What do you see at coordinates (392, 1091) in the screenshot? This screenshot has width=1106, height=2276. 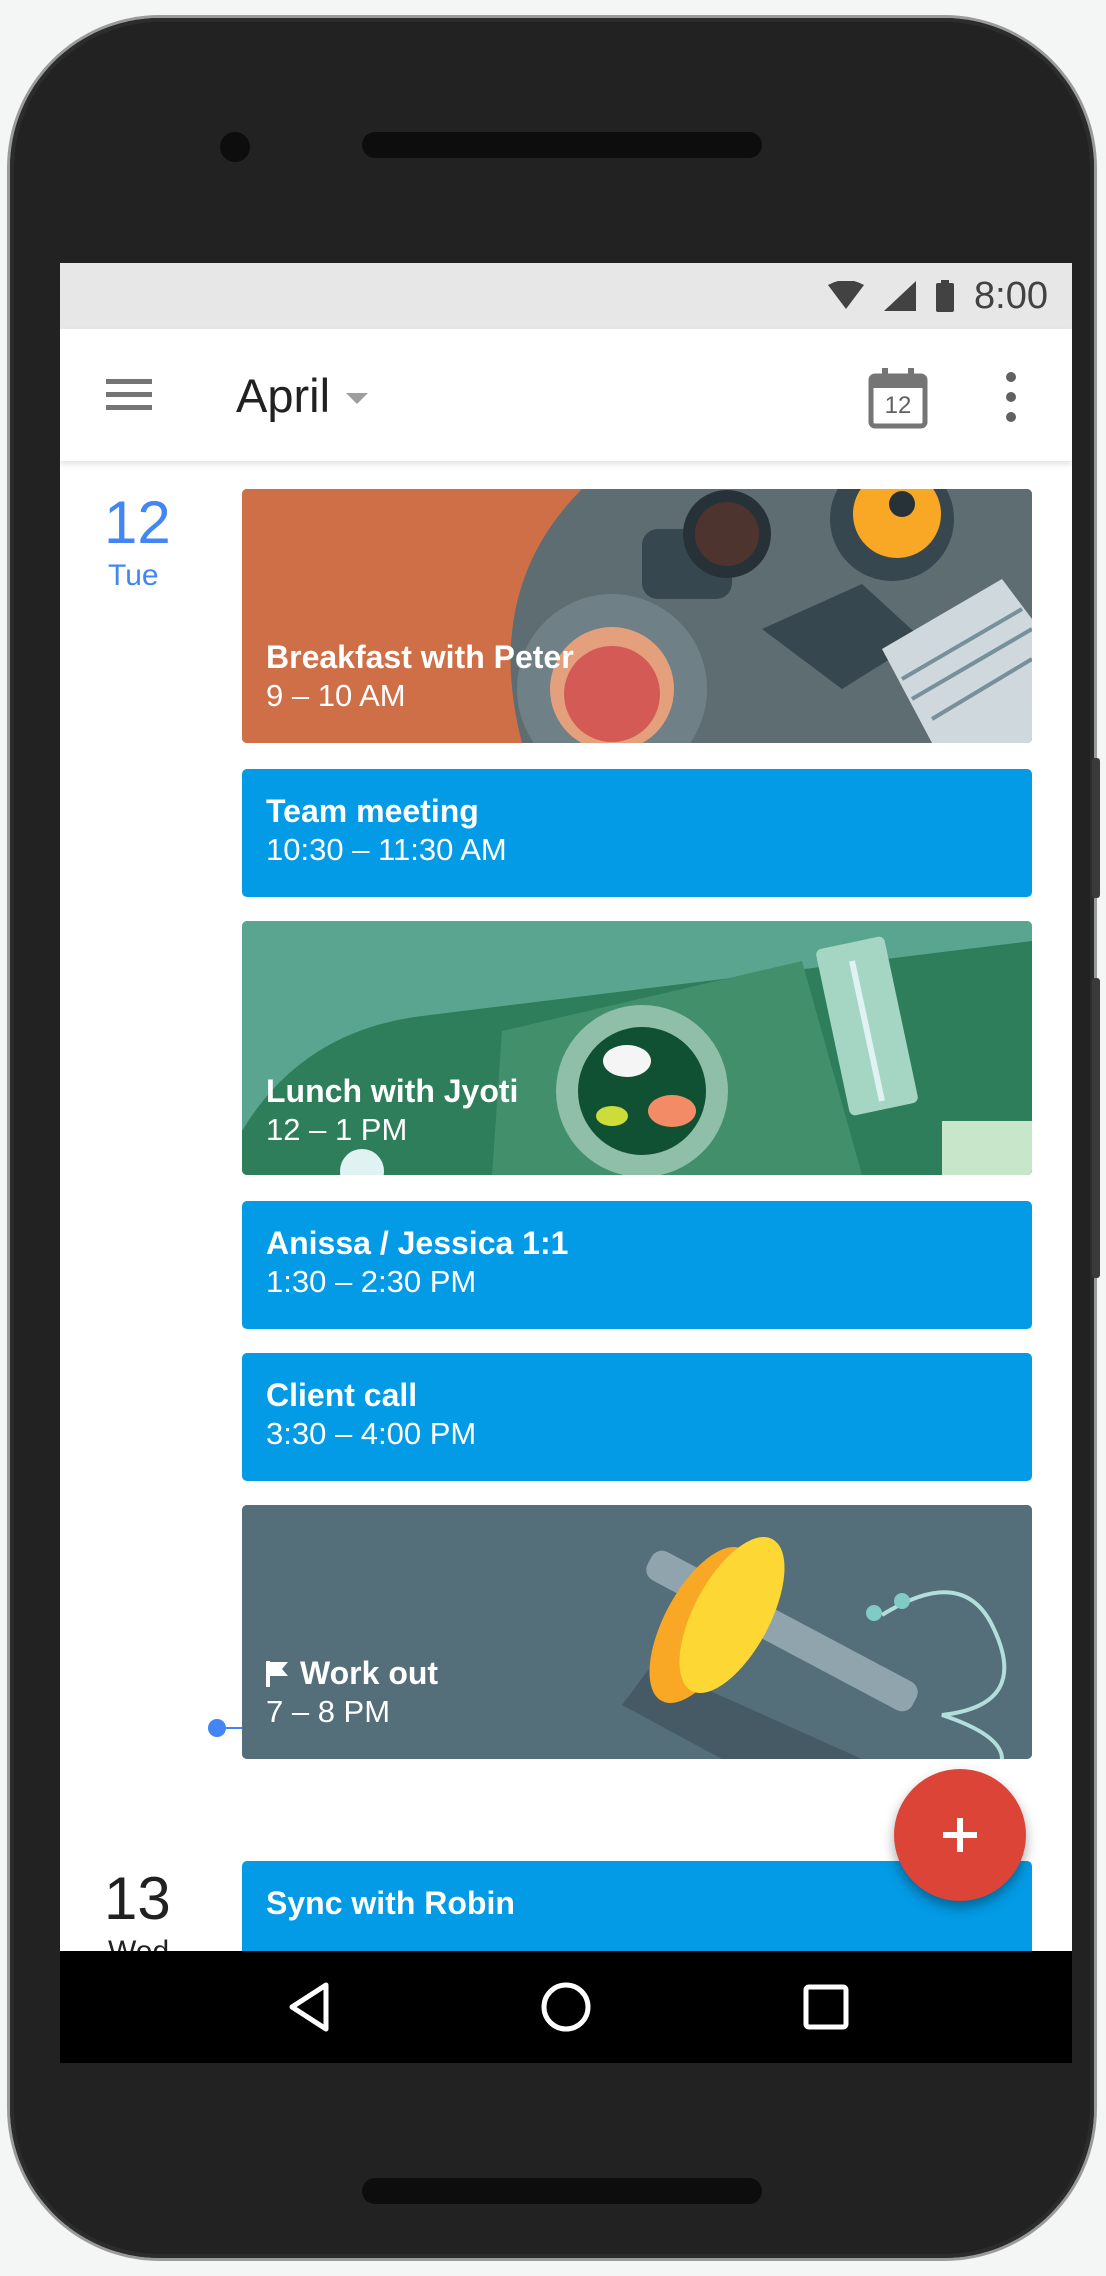 I see `event-title: Lunch with Jyoti` at bounding box center [392, 1091].